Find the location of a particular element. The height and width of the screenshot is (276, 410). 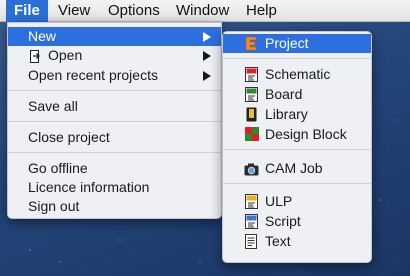

submenu-item-label: Schematic is located at coordinates (298, 74).